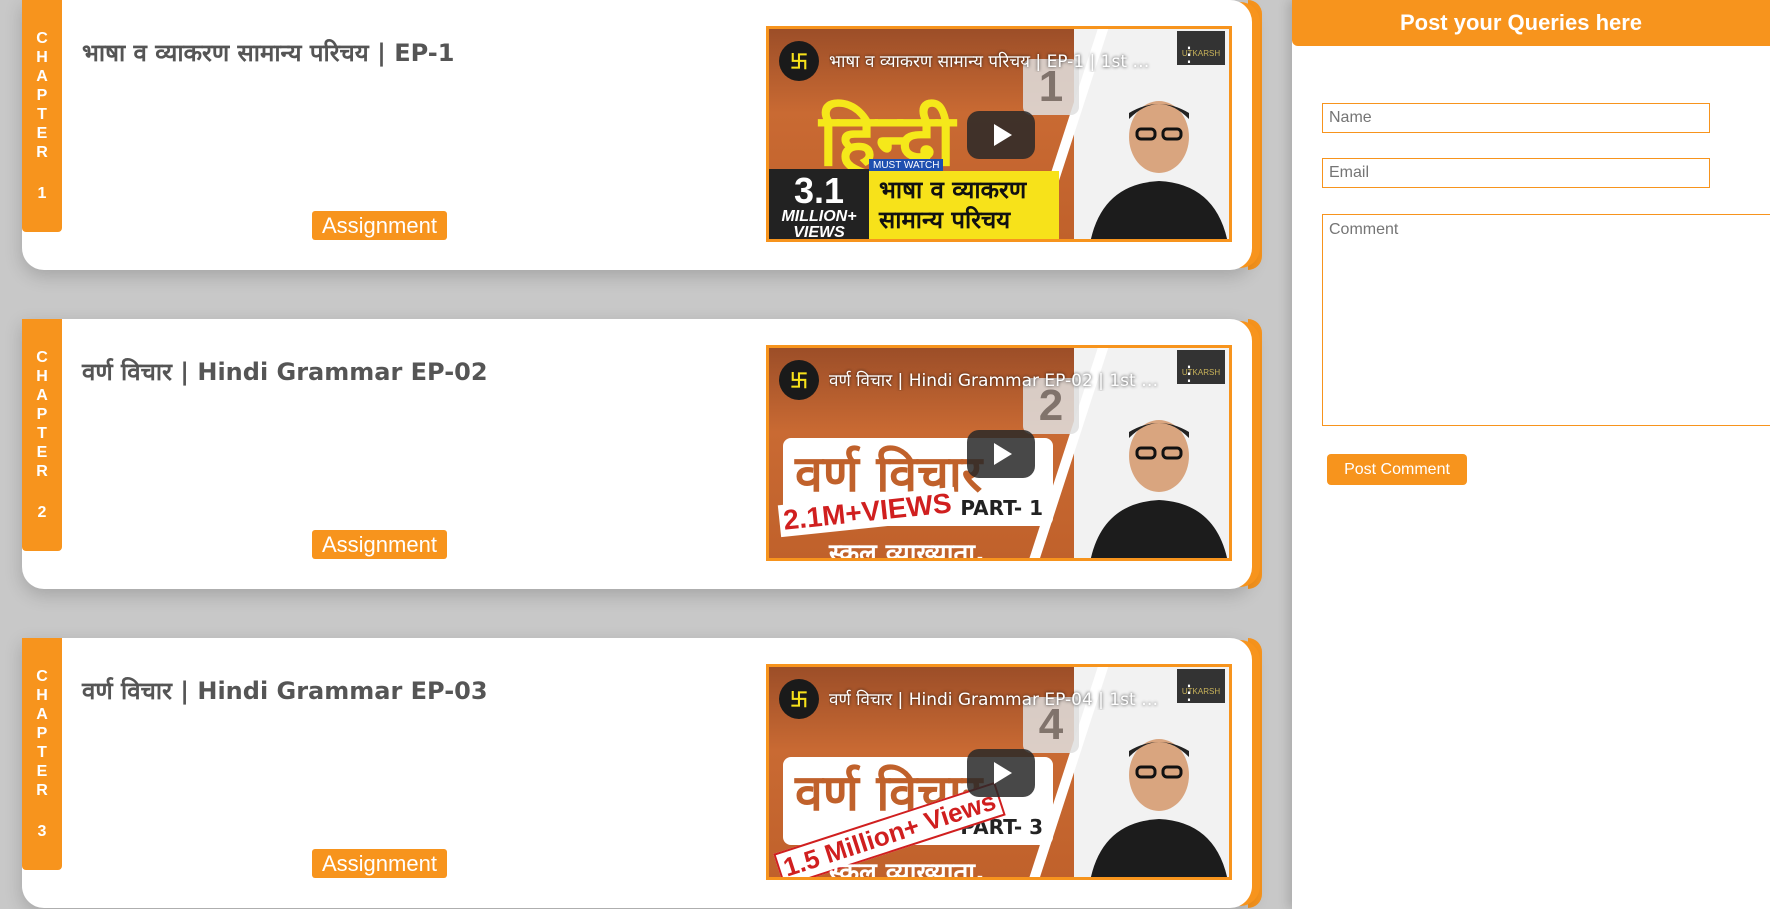 This screenshot has height=909, width=1770. I want to click on chapter-tab: C H A P T E R 1, so click(42, 116).